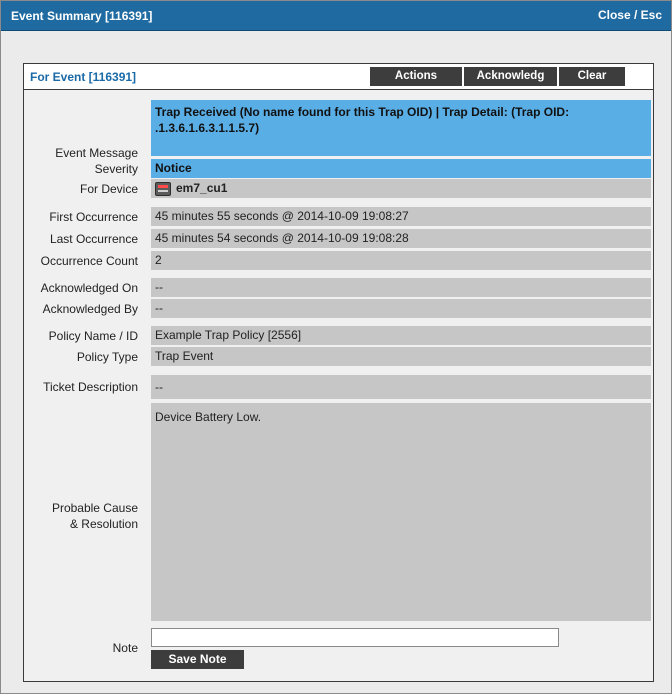 The height and width of the screenshot is (694, 672). What do you see at coordinates (416, 76) in the screenshot?
I see `actions-button: Actions` at bounding box center [416, 76].